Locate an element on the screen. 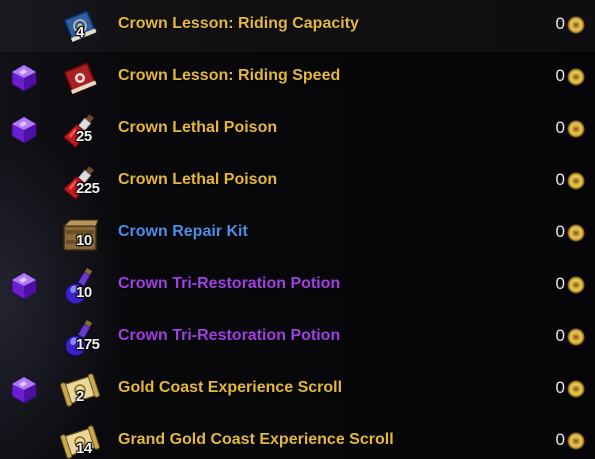  list-item: 4 Crown Lesson: Riding Capacity 0 is located at coordinates (297, 26).